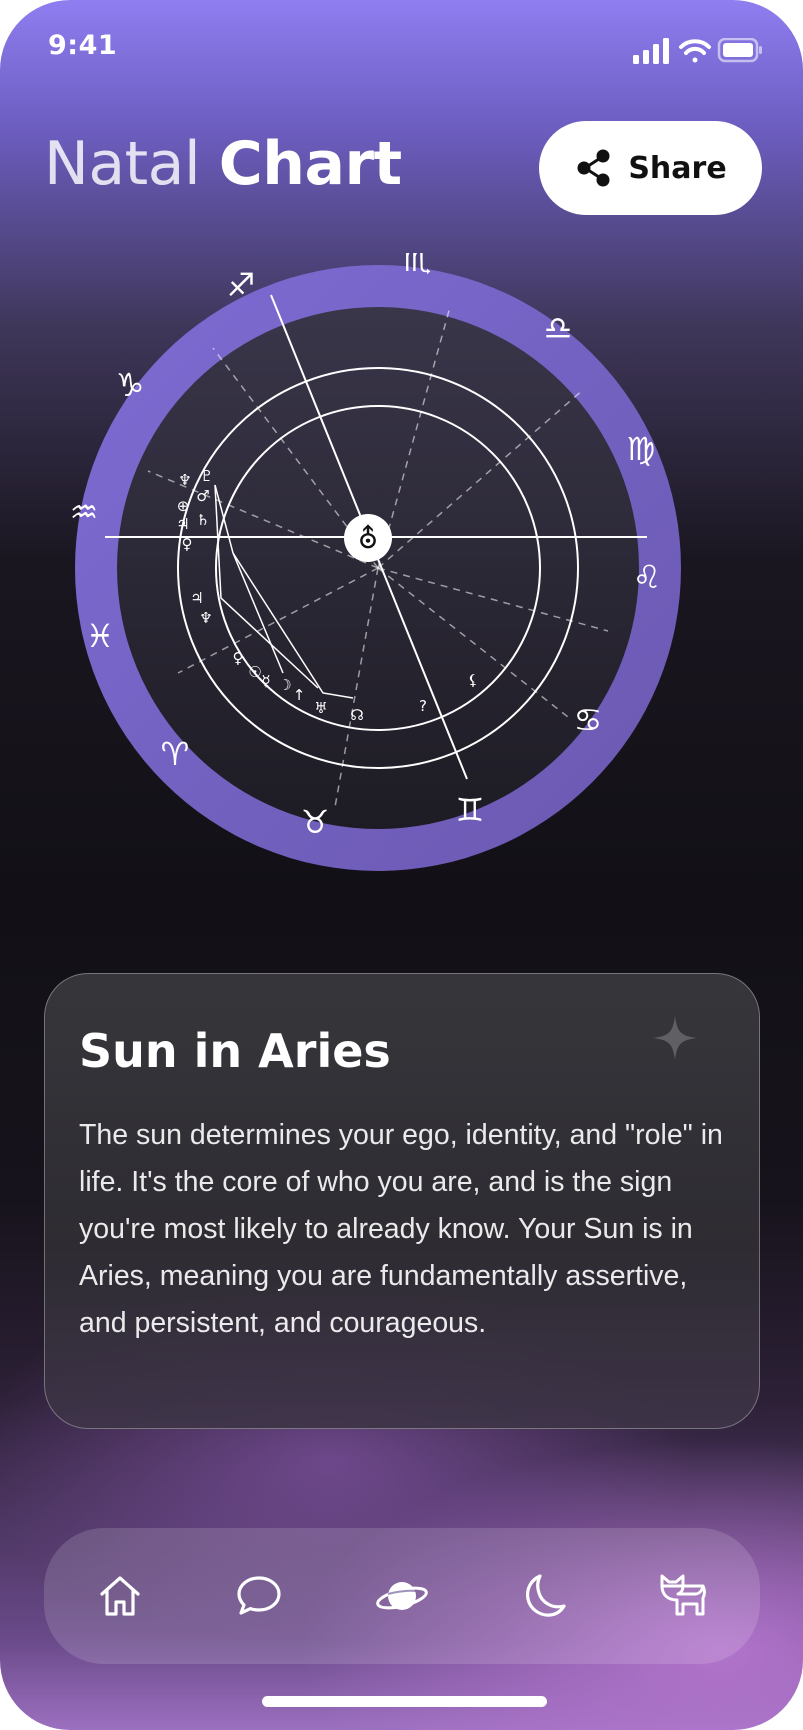  I want to click on page-title-bold: Chart, so click(310, 164).